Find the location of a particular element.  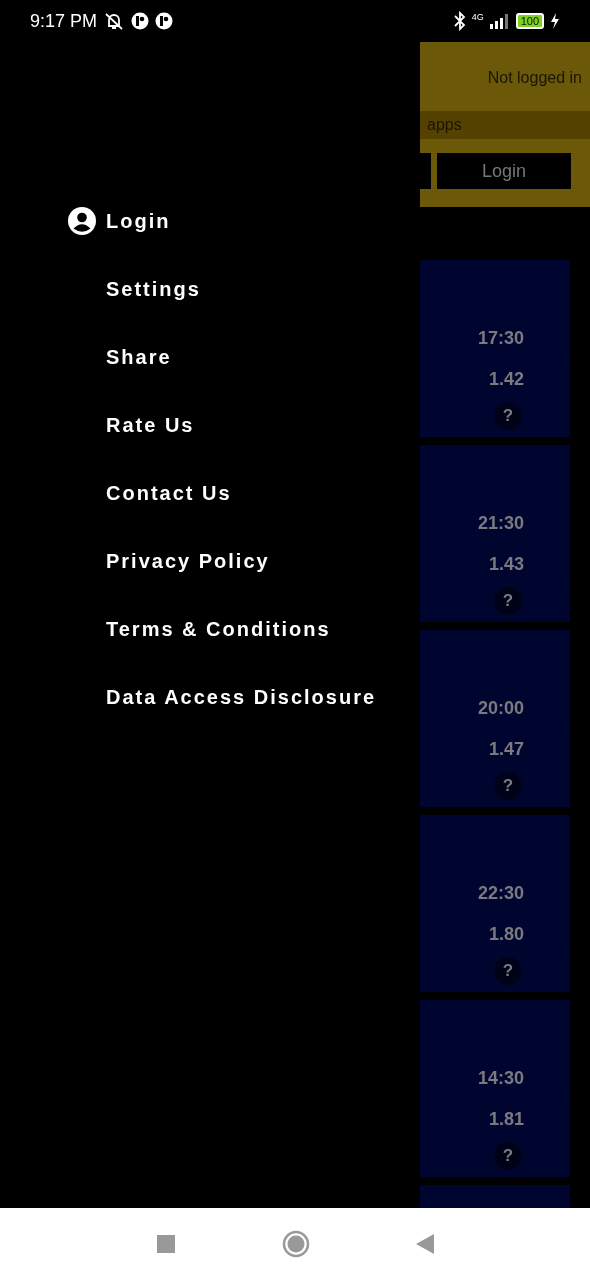

login-status: Not logged in is located at coordinates (534, 78).